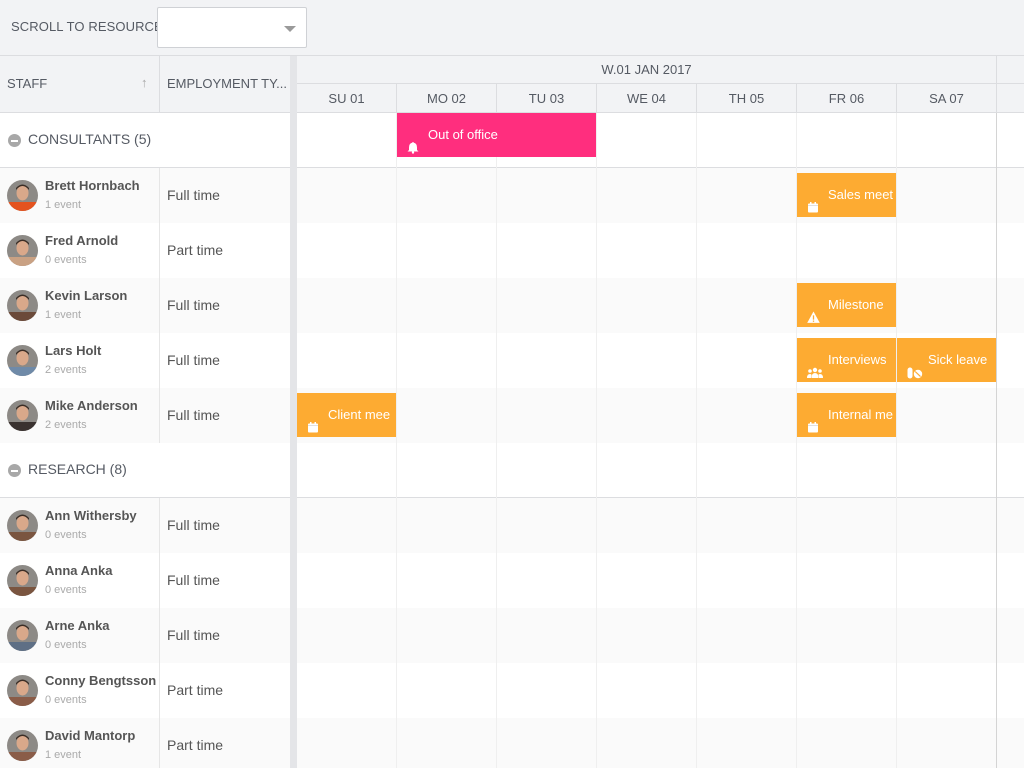  What do you see at coordinates (293, 412) in the screenshot?
I see `grid-splitter` at bounding box center [293, 412].